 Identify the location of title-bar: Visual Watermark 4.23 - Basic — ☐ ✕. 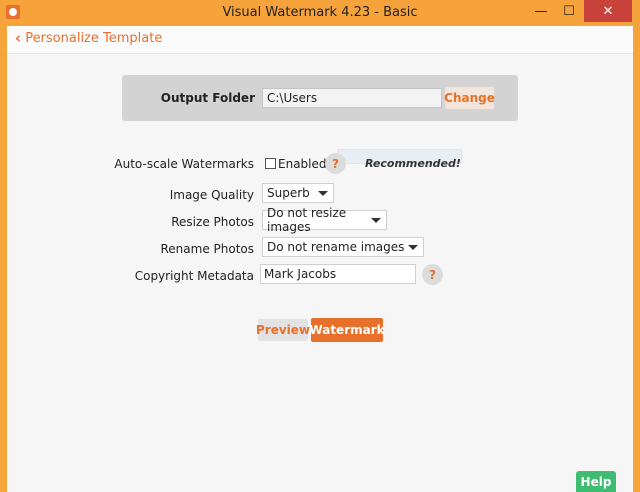
(320, 13).